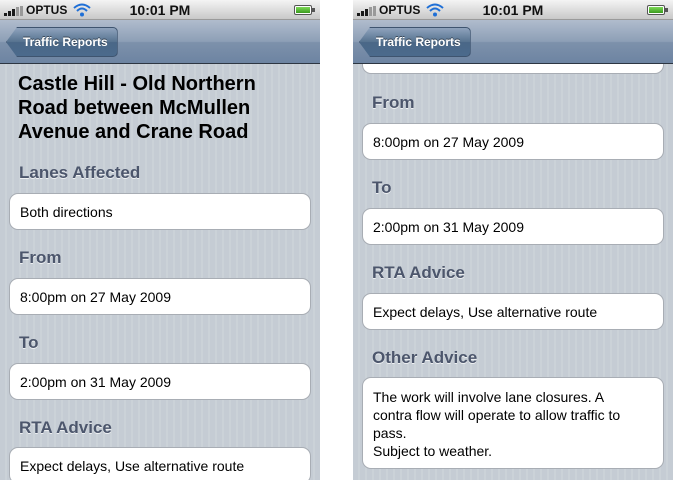  I want to click on title-line: Road between McMullen, so click(134, 108).